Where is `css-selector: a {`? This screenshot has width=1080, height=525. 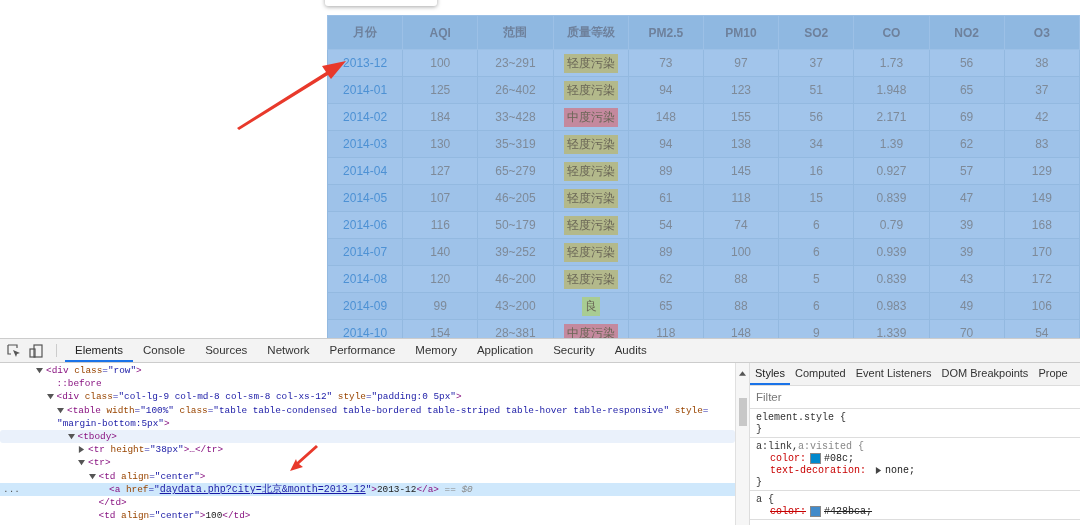 css-selector: a { is located at coordinates (765, 499).